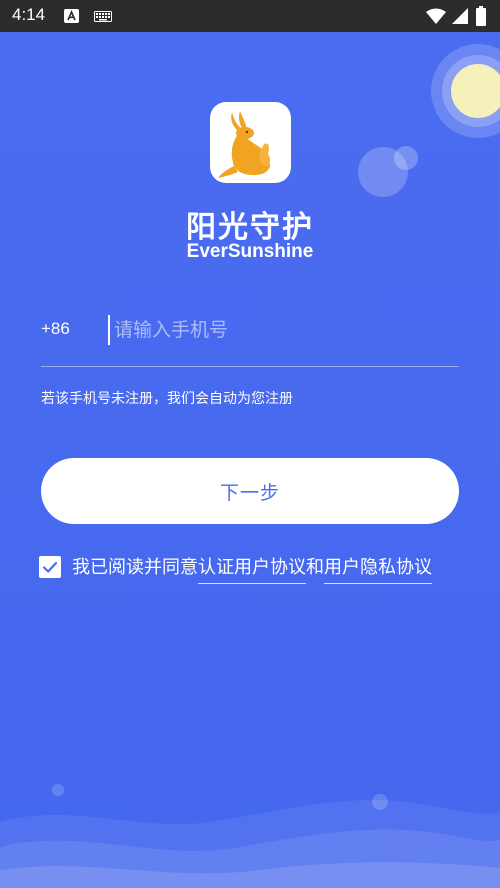  I want to click on next-button: 下一步, so click(250, 491).